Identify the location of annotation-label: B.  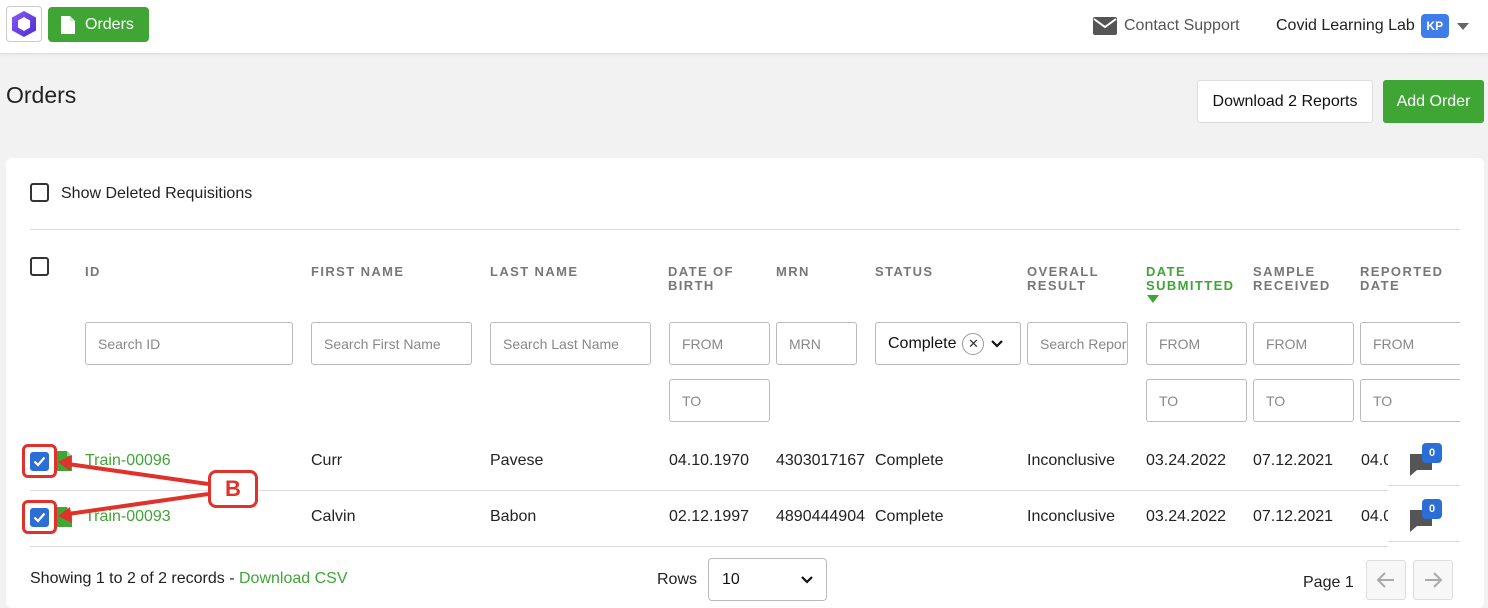
(233, 489).